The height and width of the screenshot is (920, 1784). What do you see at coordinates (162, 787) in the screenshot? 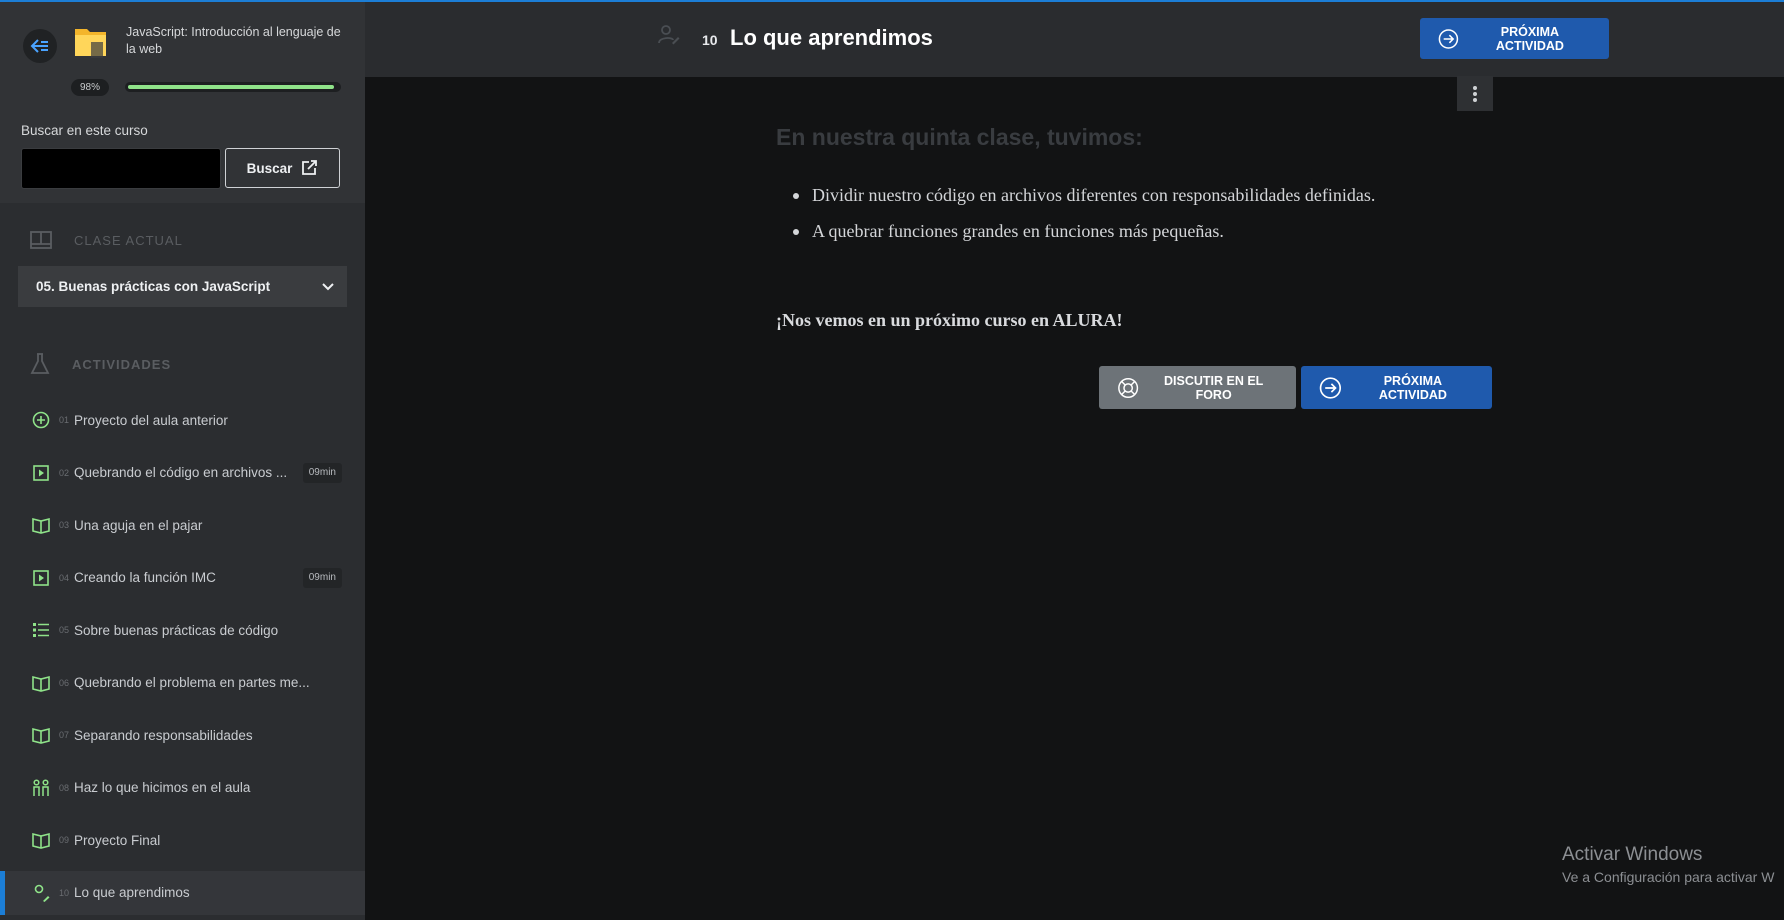
I see `activity-label: Haz lo que hicimos en el aula` at bounding box center [162, 787].